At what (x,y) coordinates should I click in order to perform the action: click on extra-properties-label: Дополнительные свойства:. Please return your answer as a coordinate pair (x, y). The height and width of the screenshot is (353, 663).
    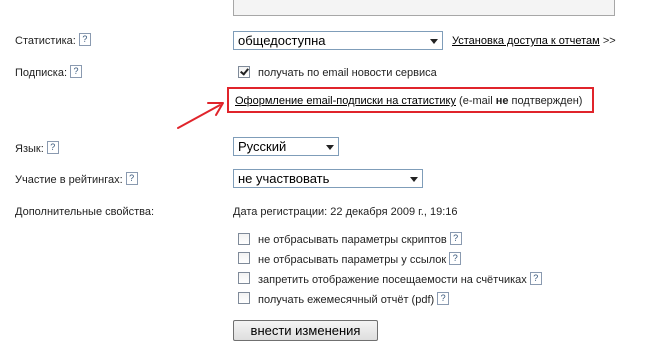
    Looking at the image, I should click on (85, 212).